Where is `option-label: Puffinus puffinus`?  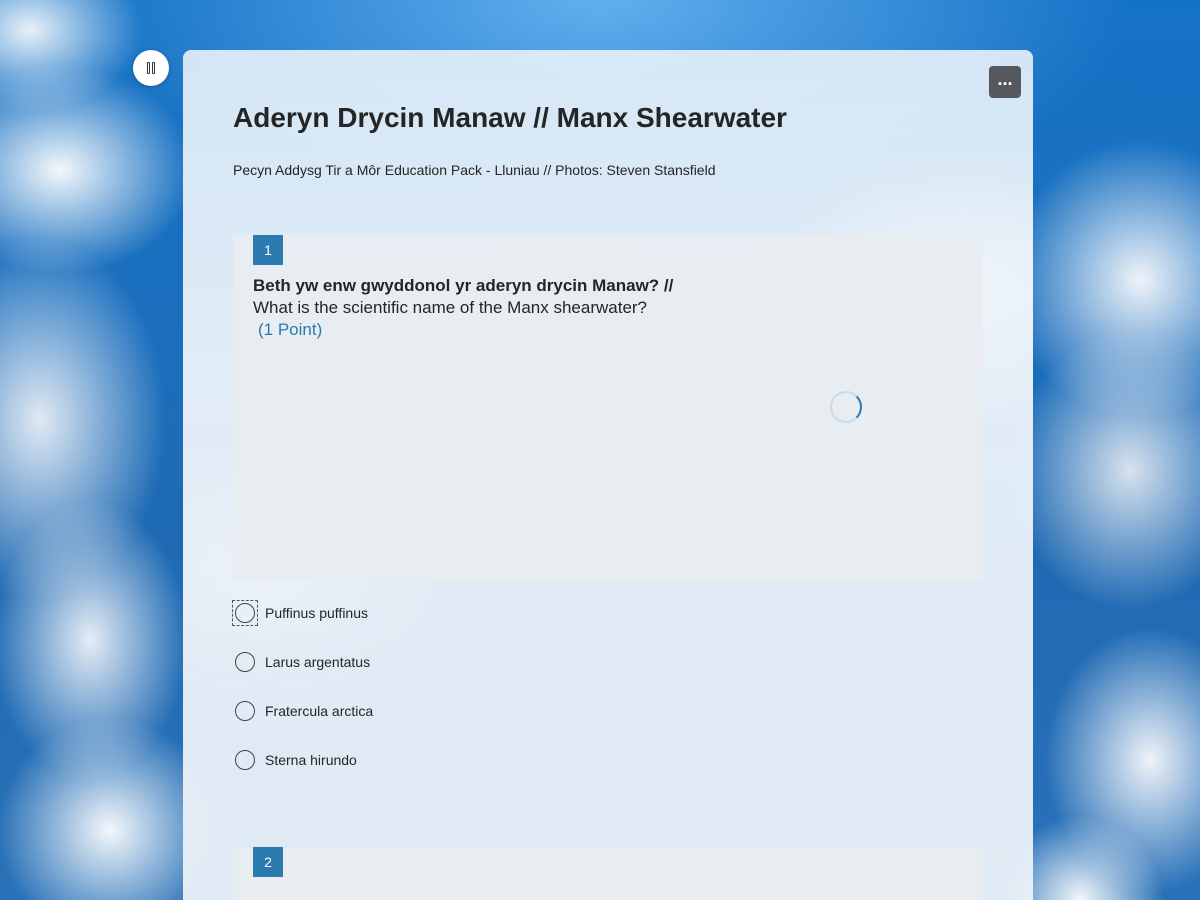 option-label: Puffinus puffinus is located at coordinates (317, 613).